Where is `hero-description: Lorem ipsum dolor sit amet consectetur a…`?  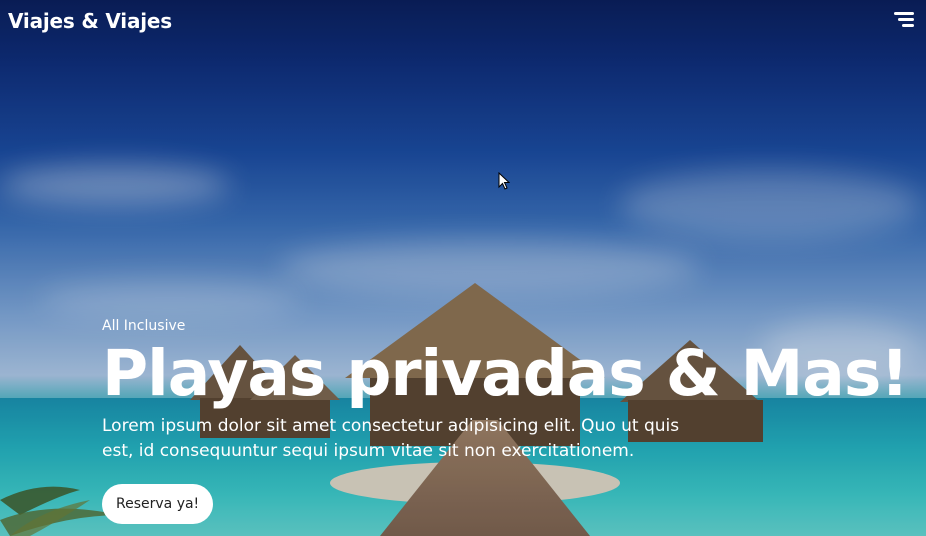 hero-description: Lorem ipsum dolor sit amet consectetur a… is located at coordinates (391, 438).